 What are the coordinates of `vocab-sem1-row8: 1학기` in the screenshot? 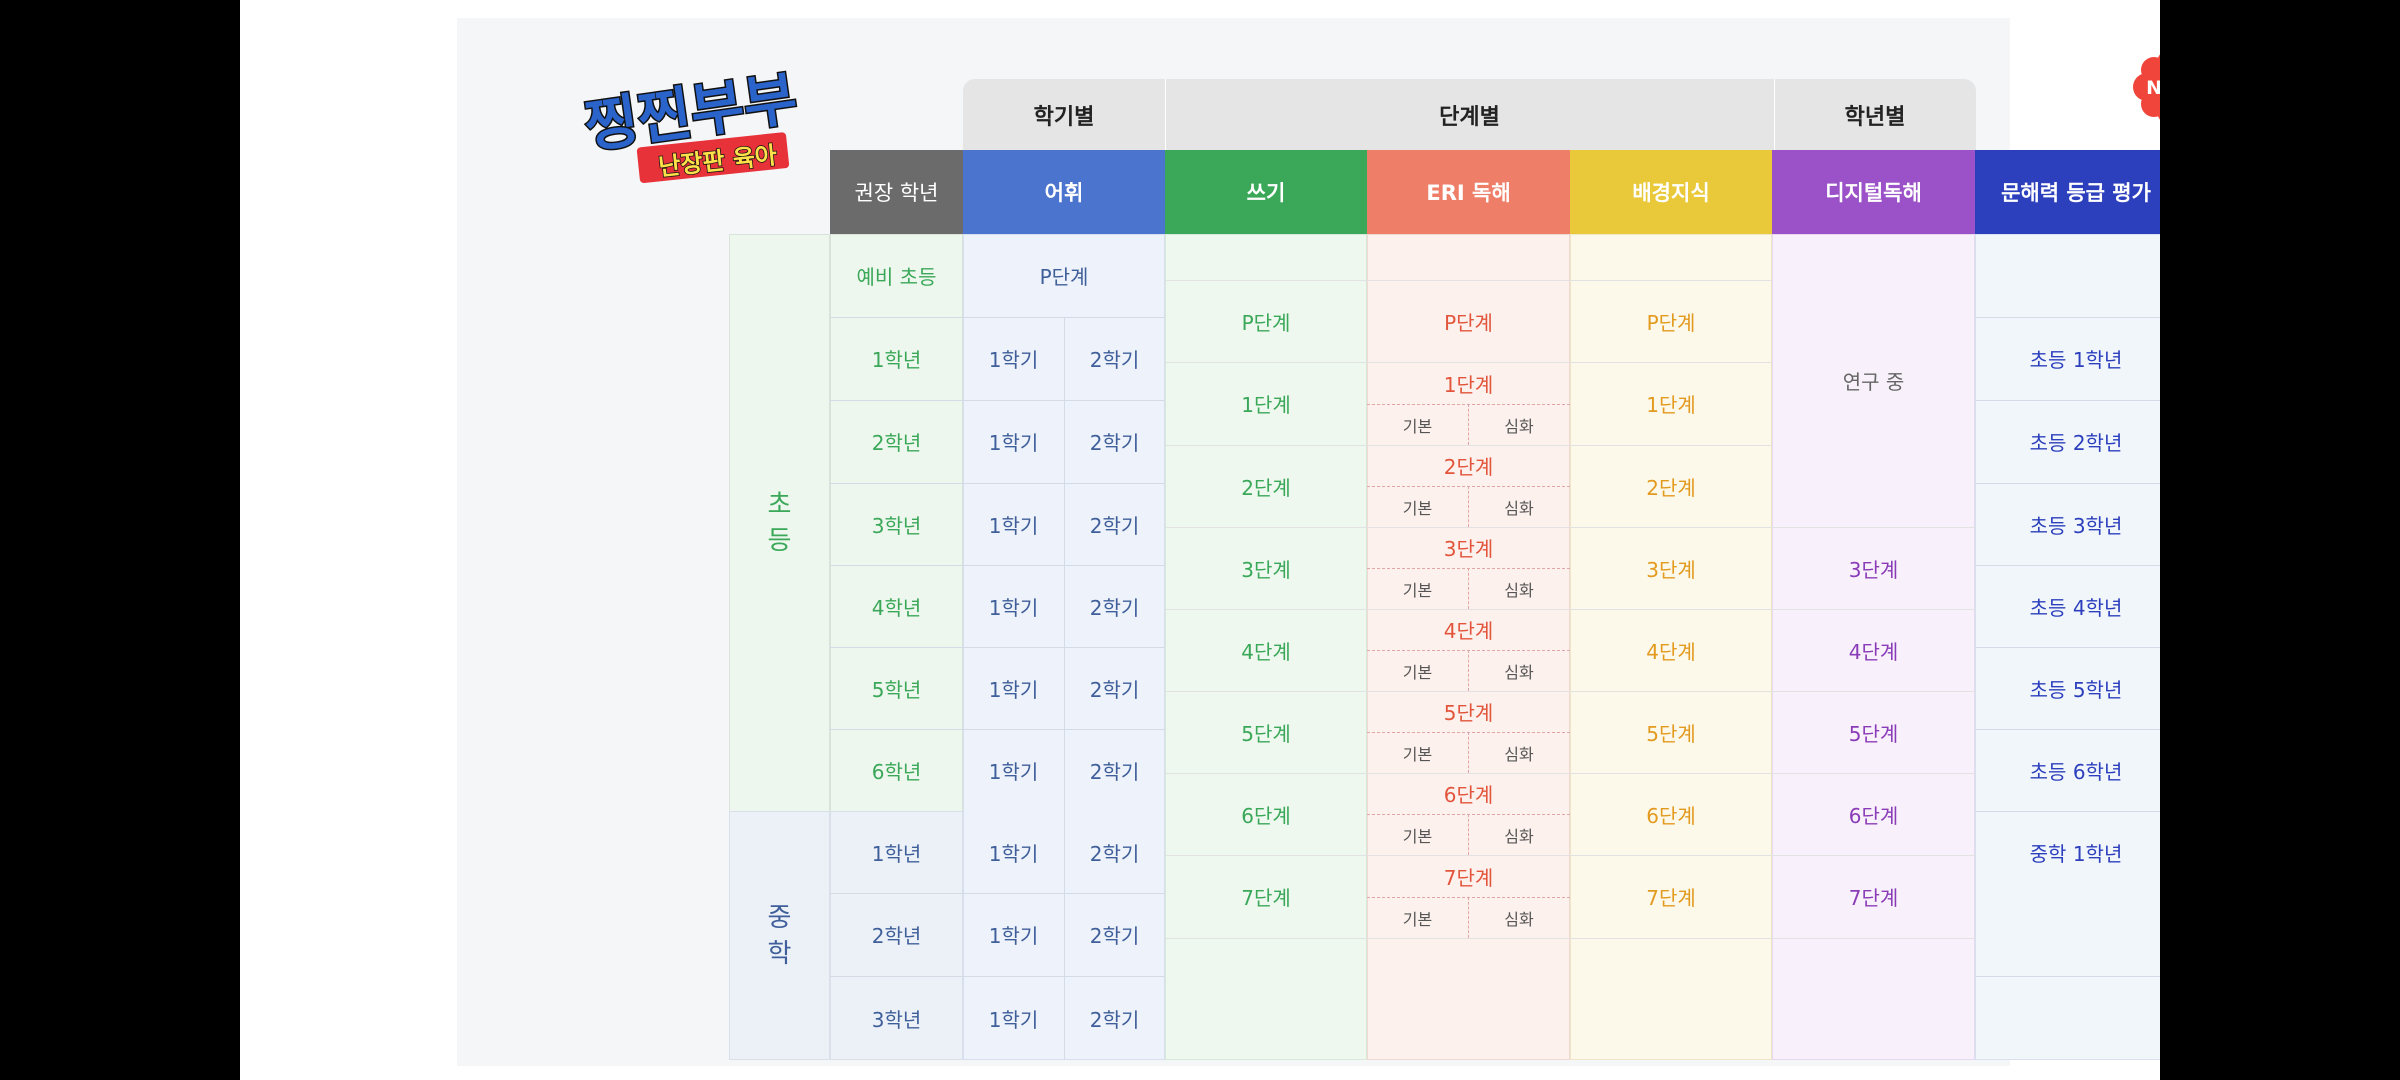 It's located at (1013, 936).